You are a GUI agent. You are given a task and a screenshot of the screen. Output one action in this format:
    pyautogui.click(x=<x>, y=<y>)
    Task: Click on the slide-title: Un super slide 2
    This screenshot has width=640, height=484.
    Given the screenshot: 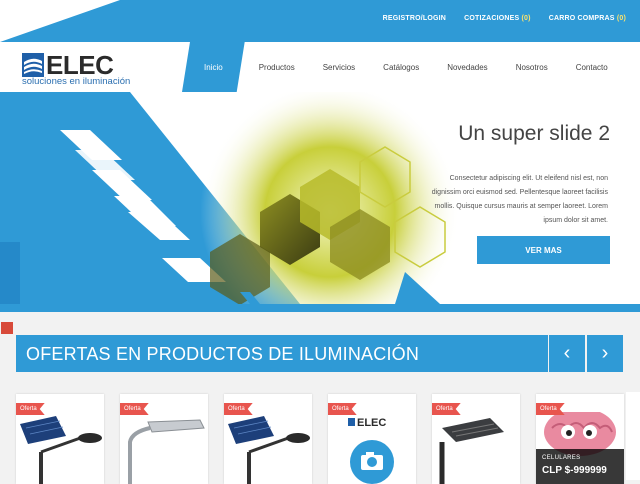 What is the action you would take?
    pyautogui.click(x=534, y=133)
    